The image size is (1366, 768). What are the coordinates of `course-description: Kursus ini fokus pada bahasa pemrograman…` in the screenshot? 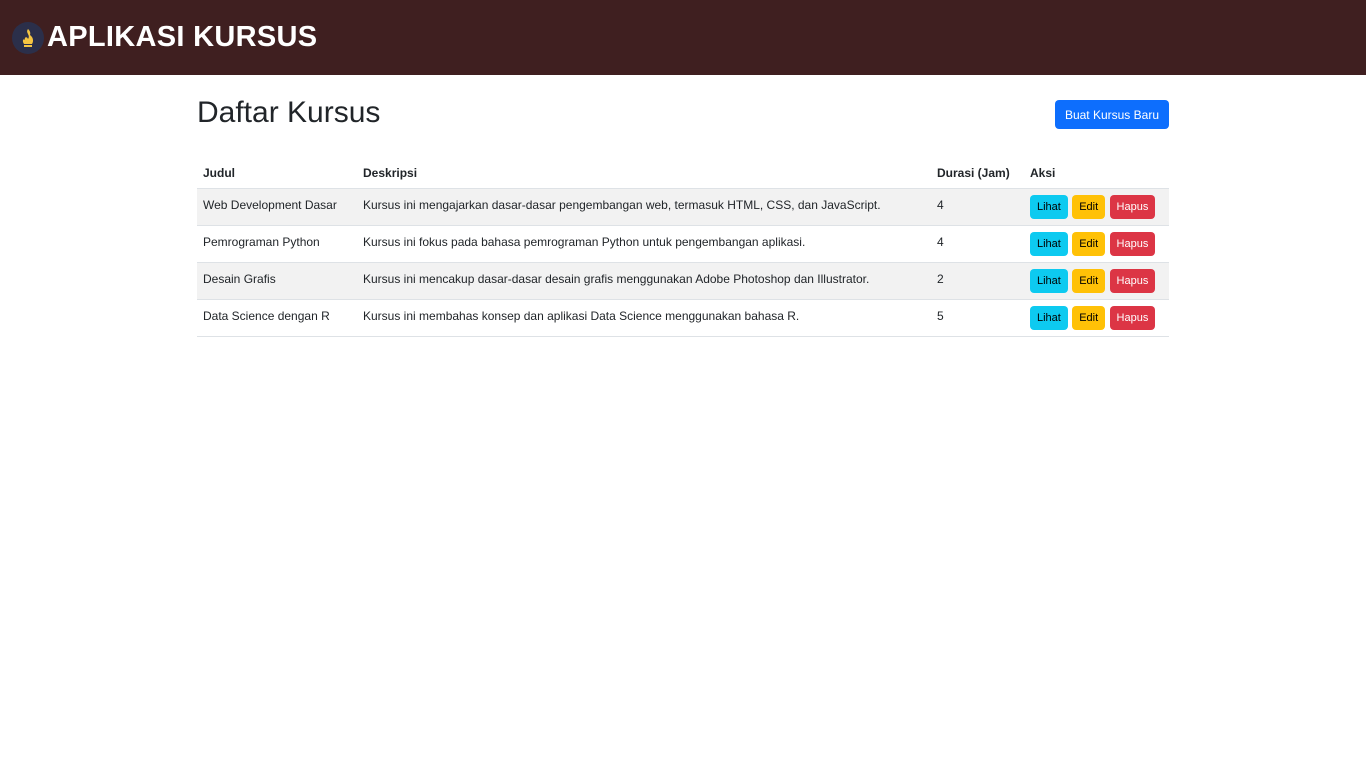 It's located at (584, 242).